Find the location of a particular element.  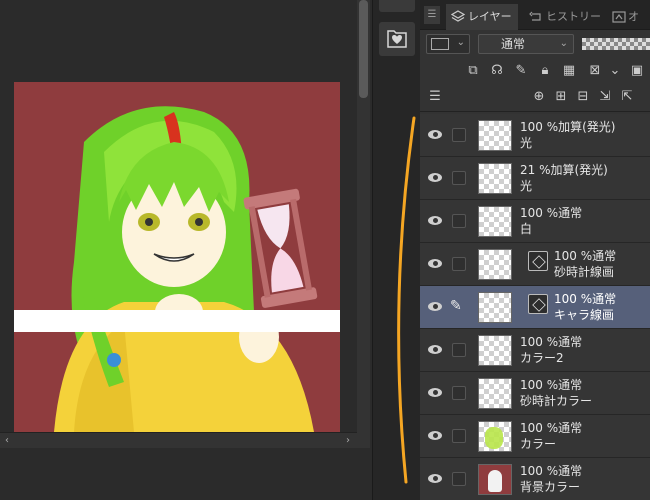

transfer-down-icon: ⇲ is located at coordinates (605, 97).